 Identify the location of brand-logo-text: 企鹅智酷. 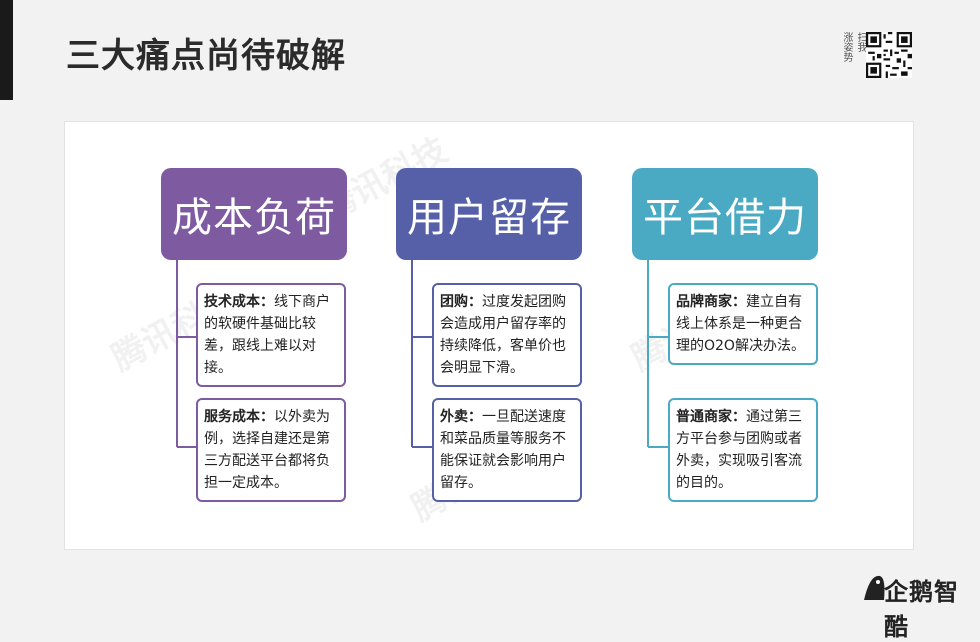
(921, 609).